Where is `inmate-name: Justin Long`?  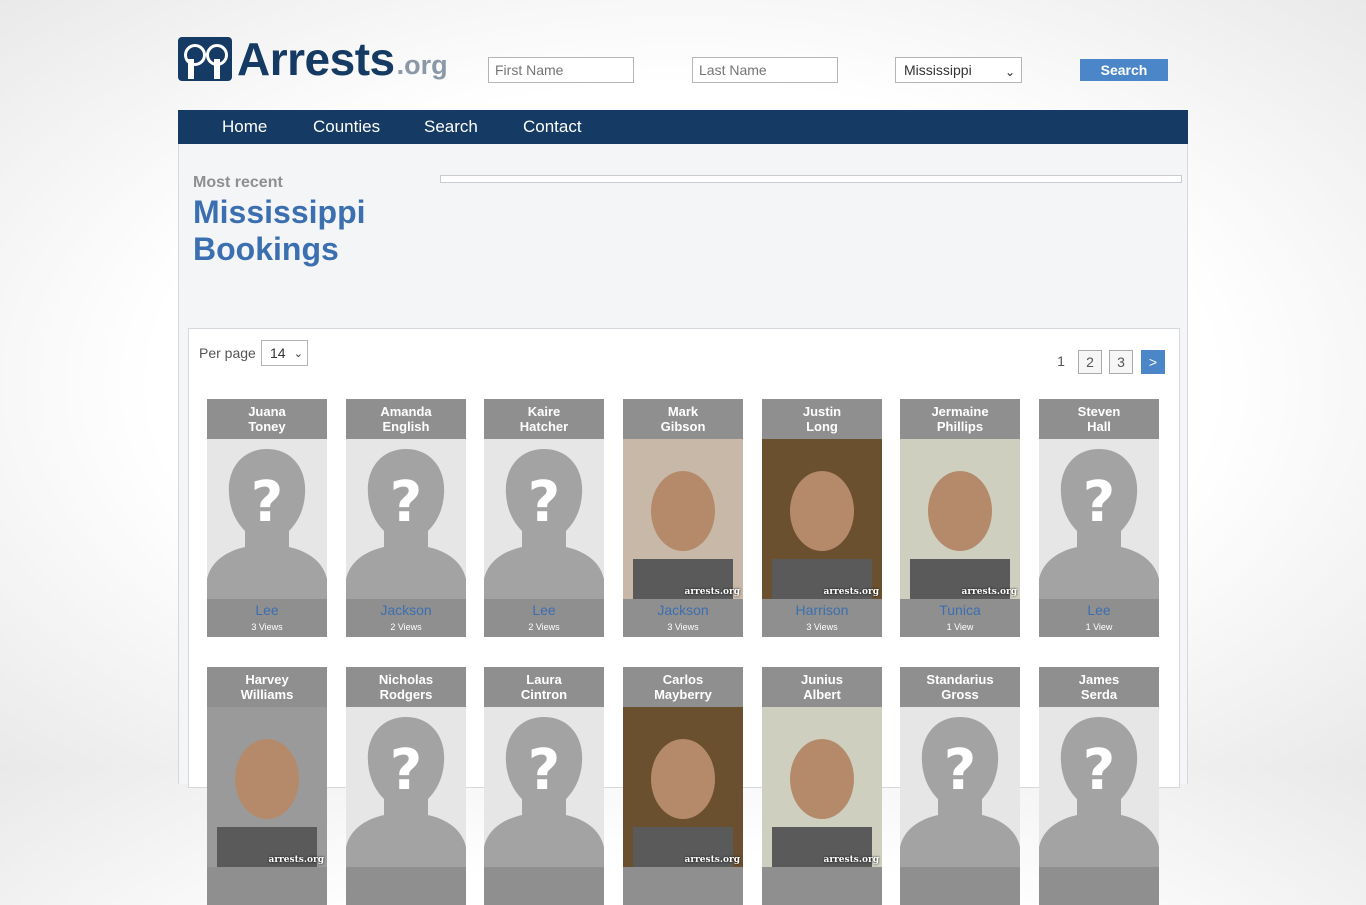 inmate-name: Justin Long is located at coordinates (822, 419).